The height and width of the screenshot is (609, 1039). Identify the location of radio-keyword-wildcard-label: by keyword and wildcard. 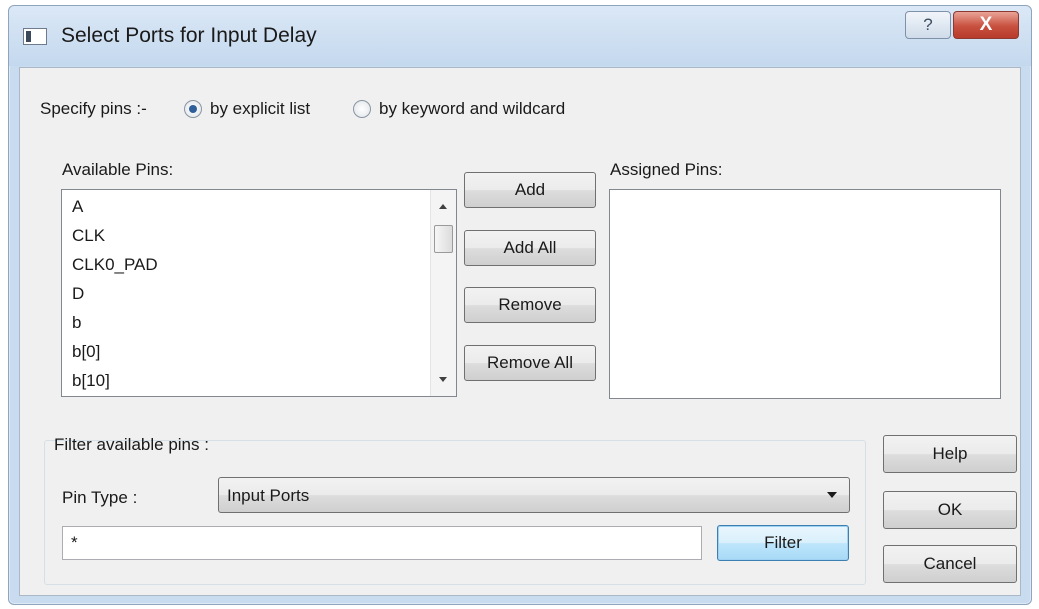
(472, 109).